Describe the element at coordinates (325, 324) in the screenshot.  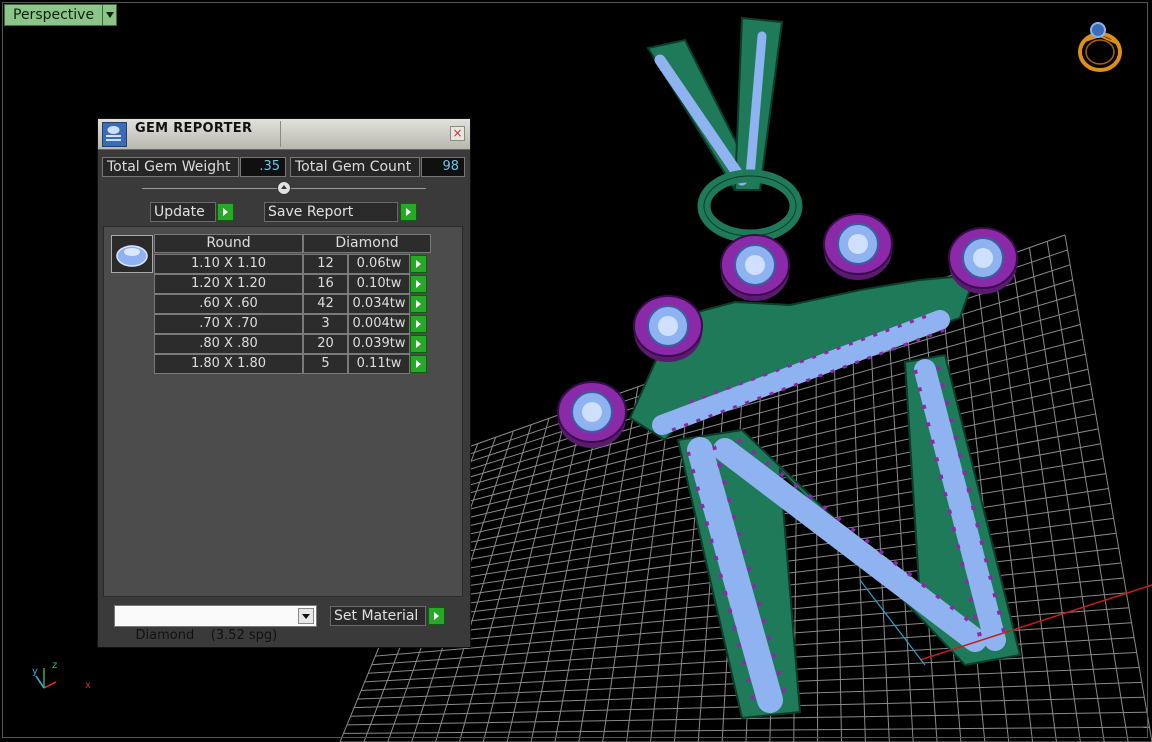
I see `row-count: 3` at that location.